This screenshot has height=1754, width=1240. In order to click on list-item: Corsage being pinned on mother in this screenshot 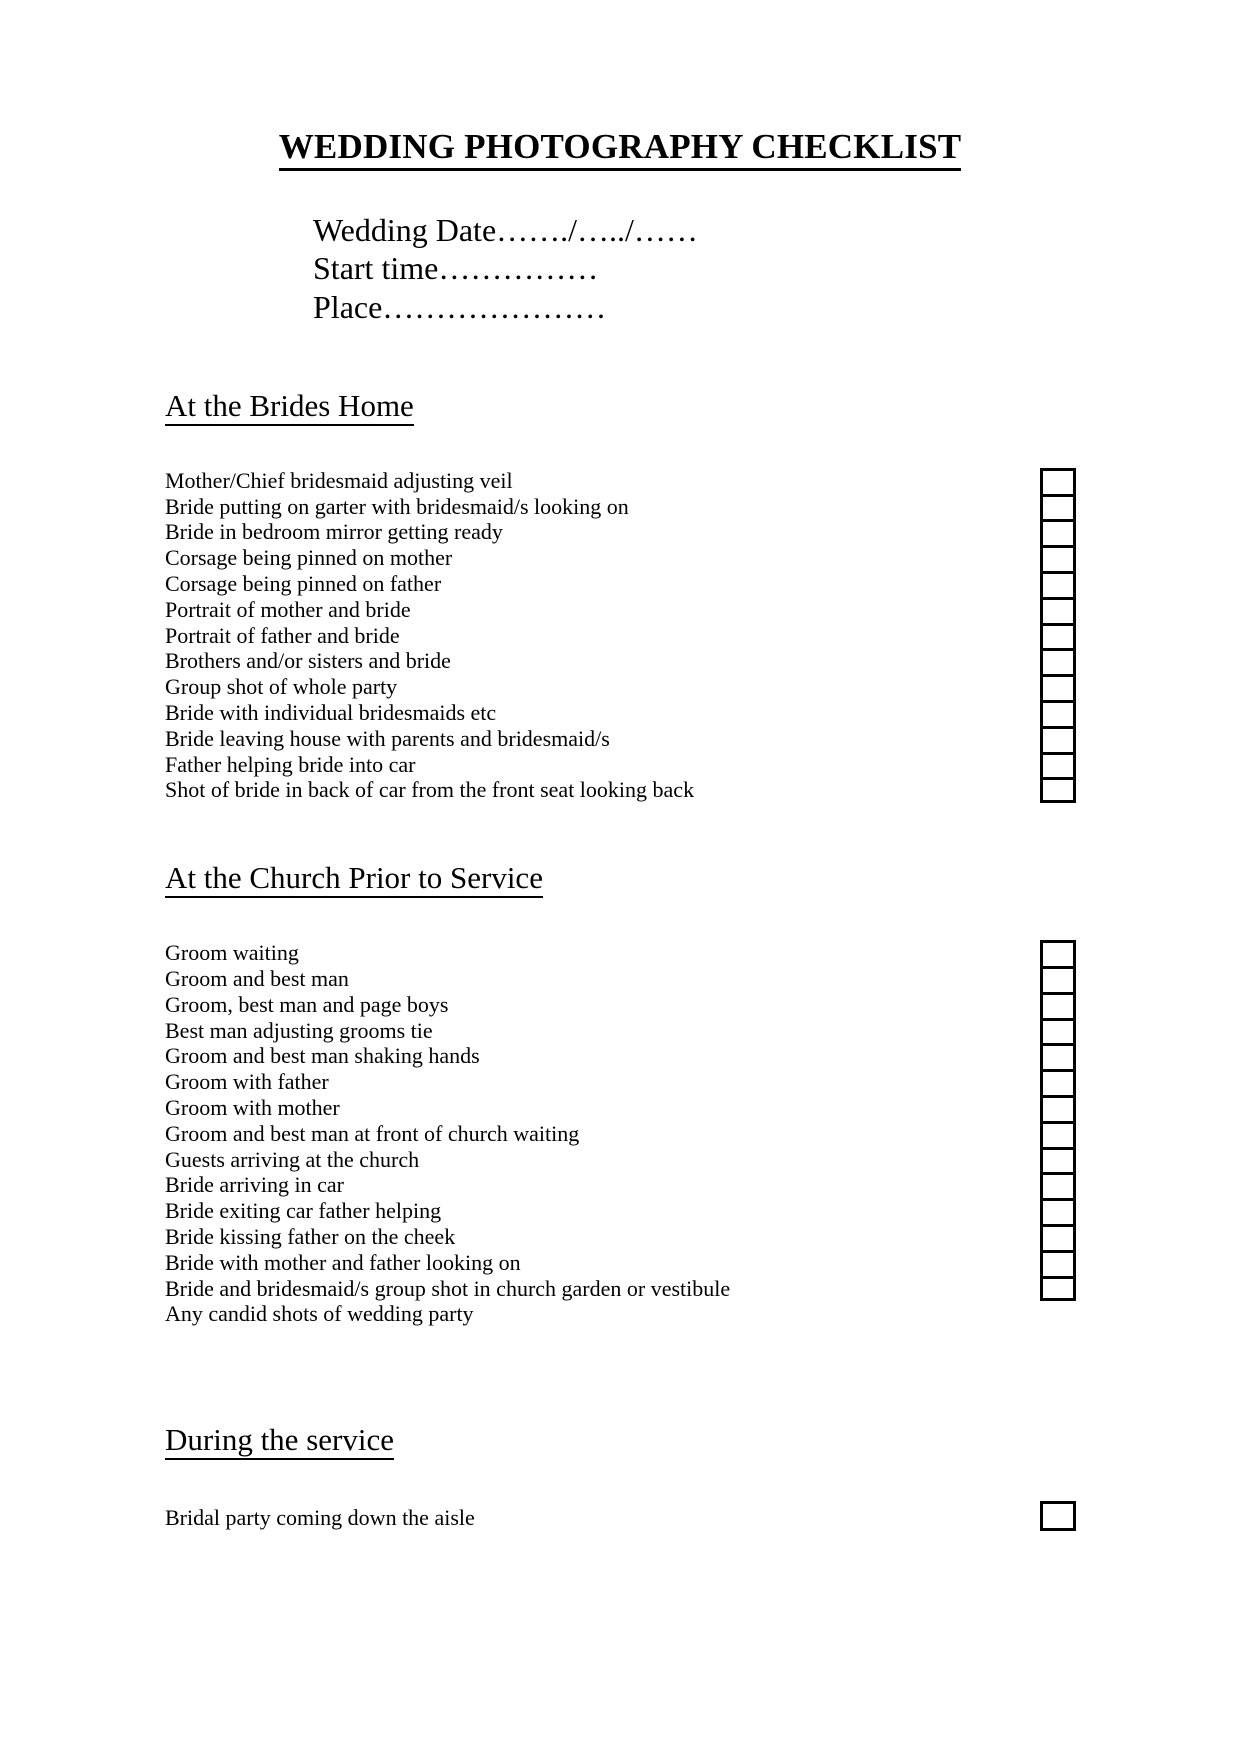, I will do `click(309, 558)`.